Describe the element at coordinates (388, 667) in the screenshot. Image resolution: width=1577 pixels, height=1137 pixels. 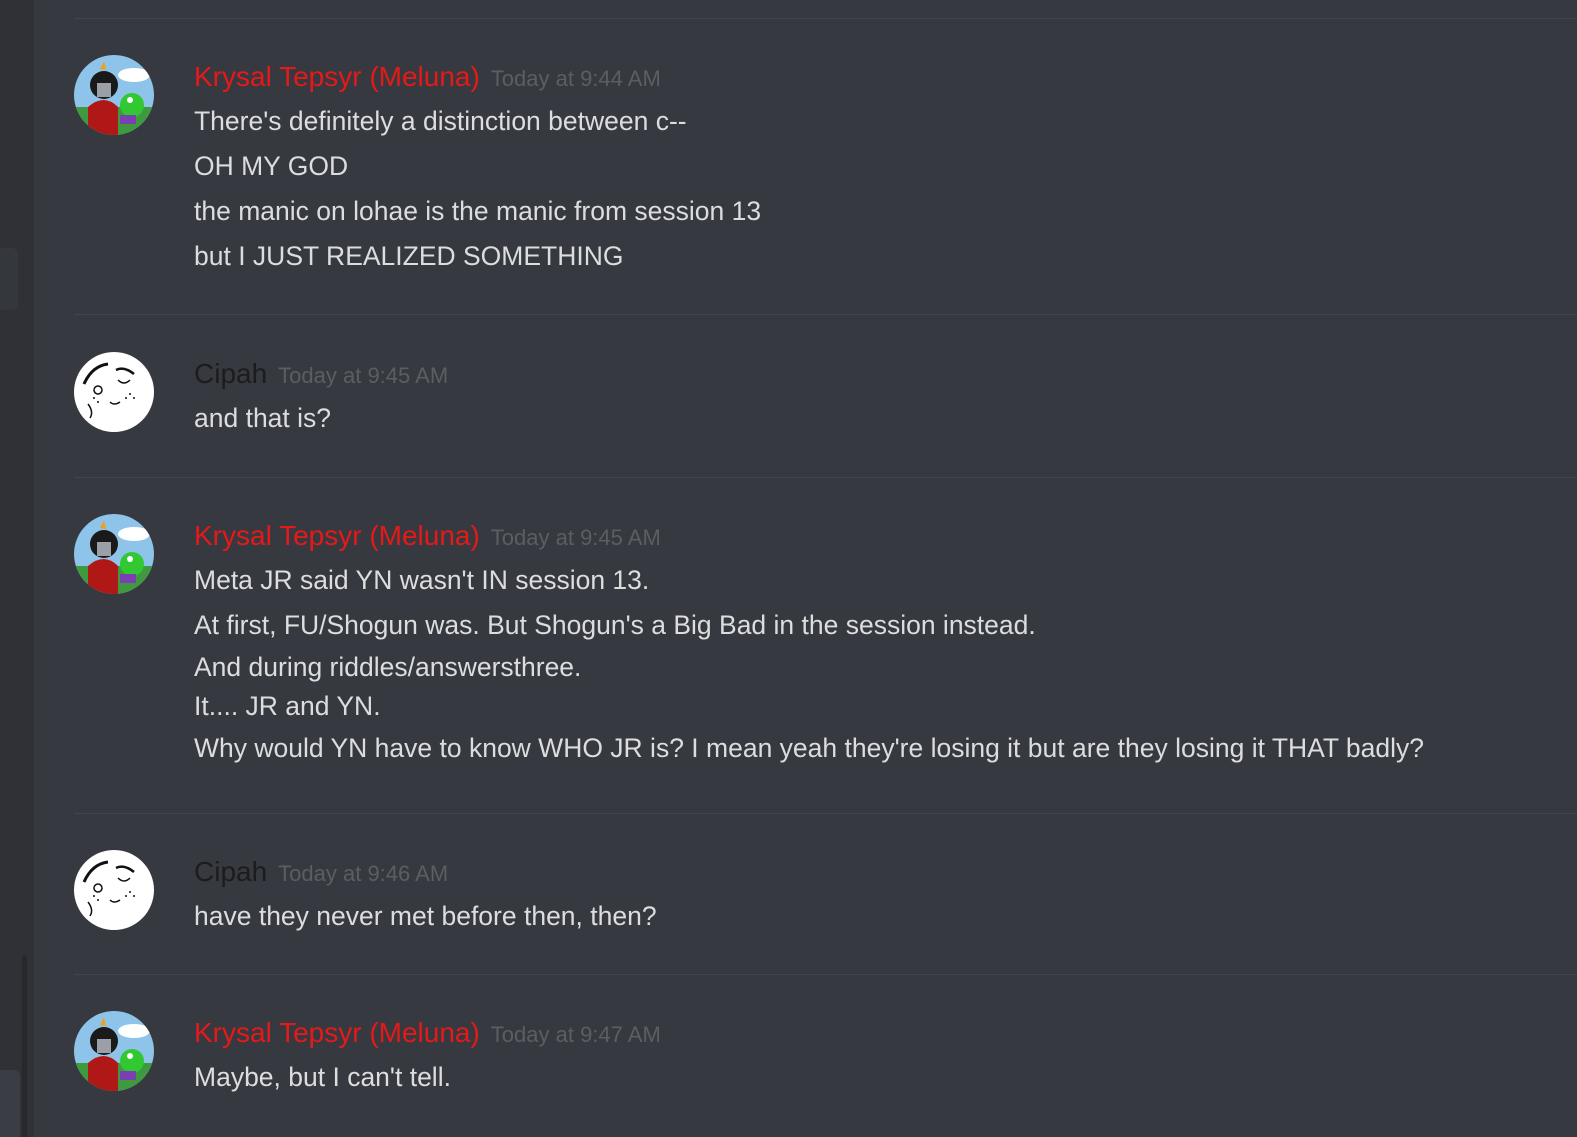
I see `message-text: And during riddles/answersthree.` at that location.